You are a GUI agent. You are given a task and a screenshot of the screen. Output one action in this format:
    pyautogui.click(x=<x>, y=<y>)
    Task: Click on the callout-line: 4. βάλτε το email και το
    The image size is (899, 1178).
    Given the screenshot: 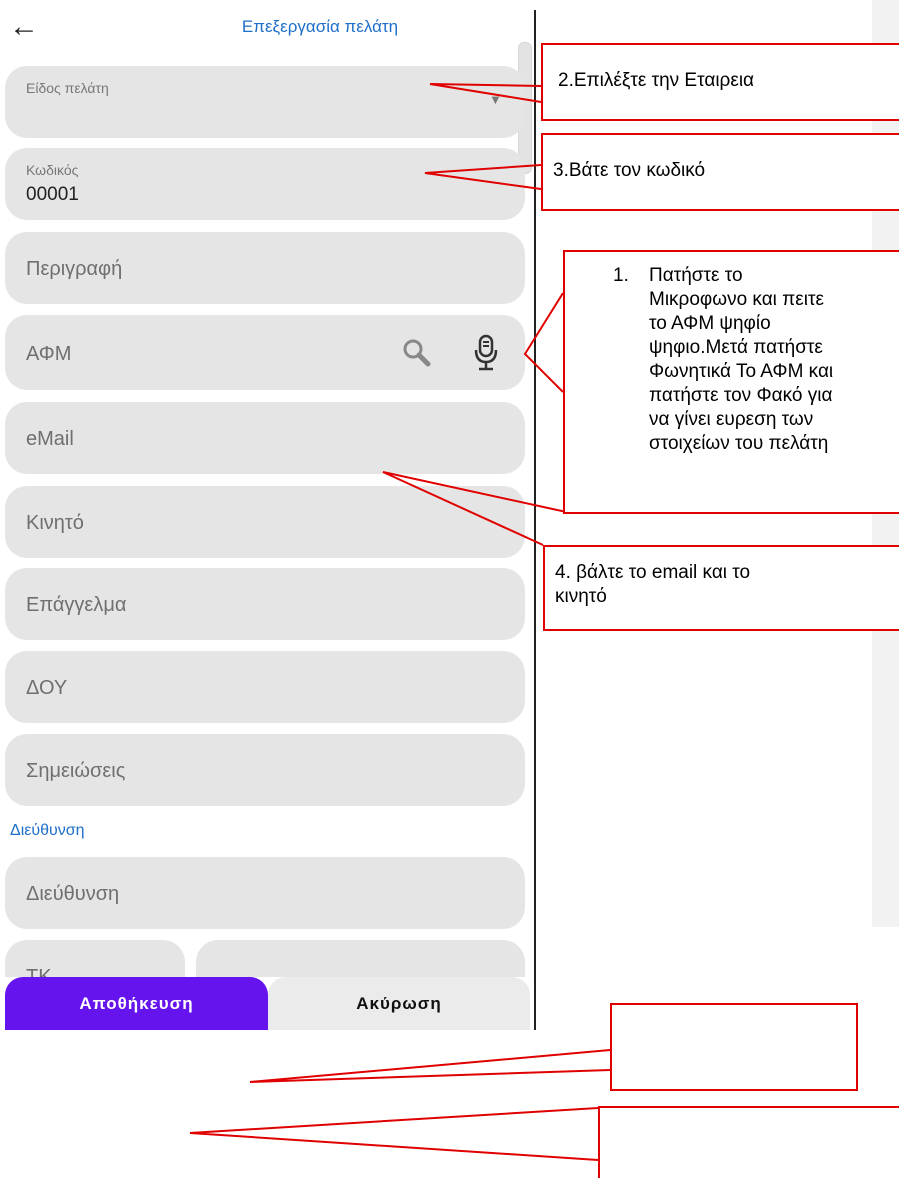 What is the action you would take?
    pyautogui.click(x=653, y=572)
    